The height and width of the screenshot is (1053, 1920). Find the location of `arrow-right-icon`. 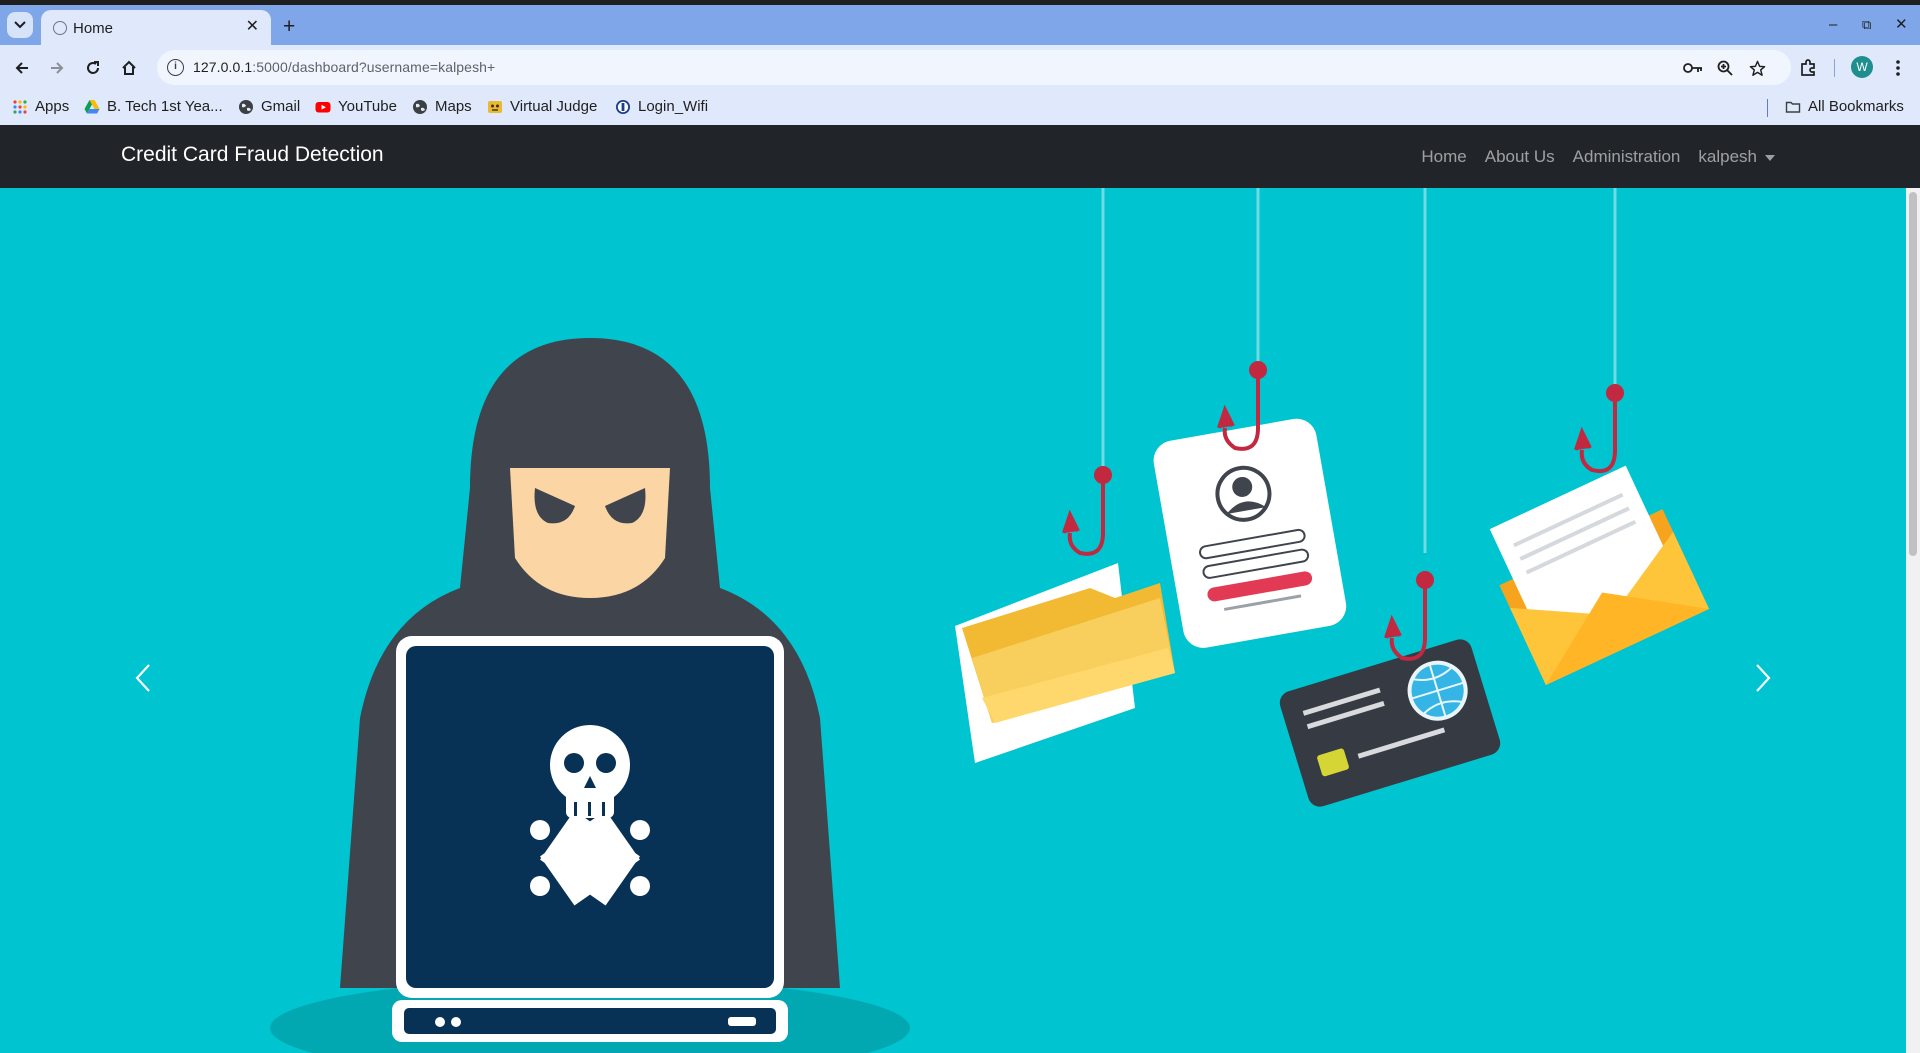

arrow-right-icon is located at coordinates (57, 68).